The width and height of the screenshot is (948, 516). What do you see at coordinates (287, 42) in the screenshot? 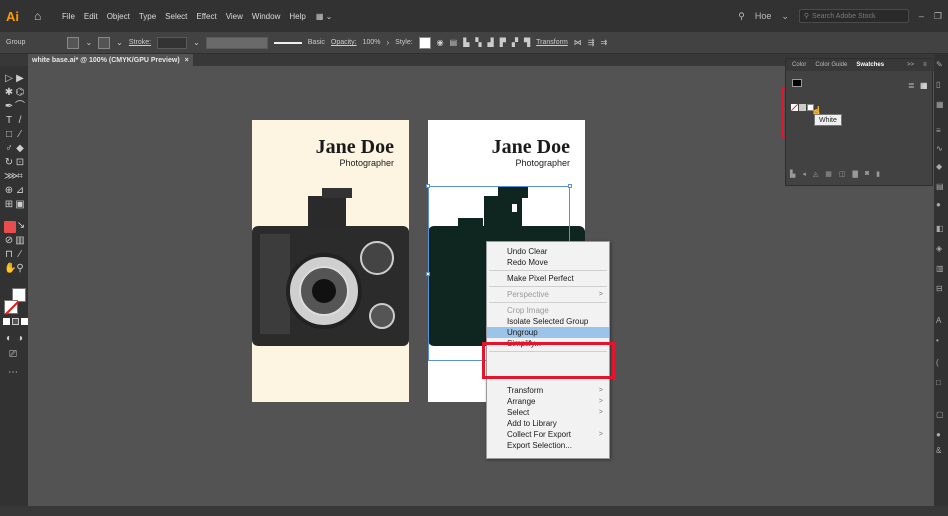
I see `brush-stroke-preview` at bounding box center [287, 42].